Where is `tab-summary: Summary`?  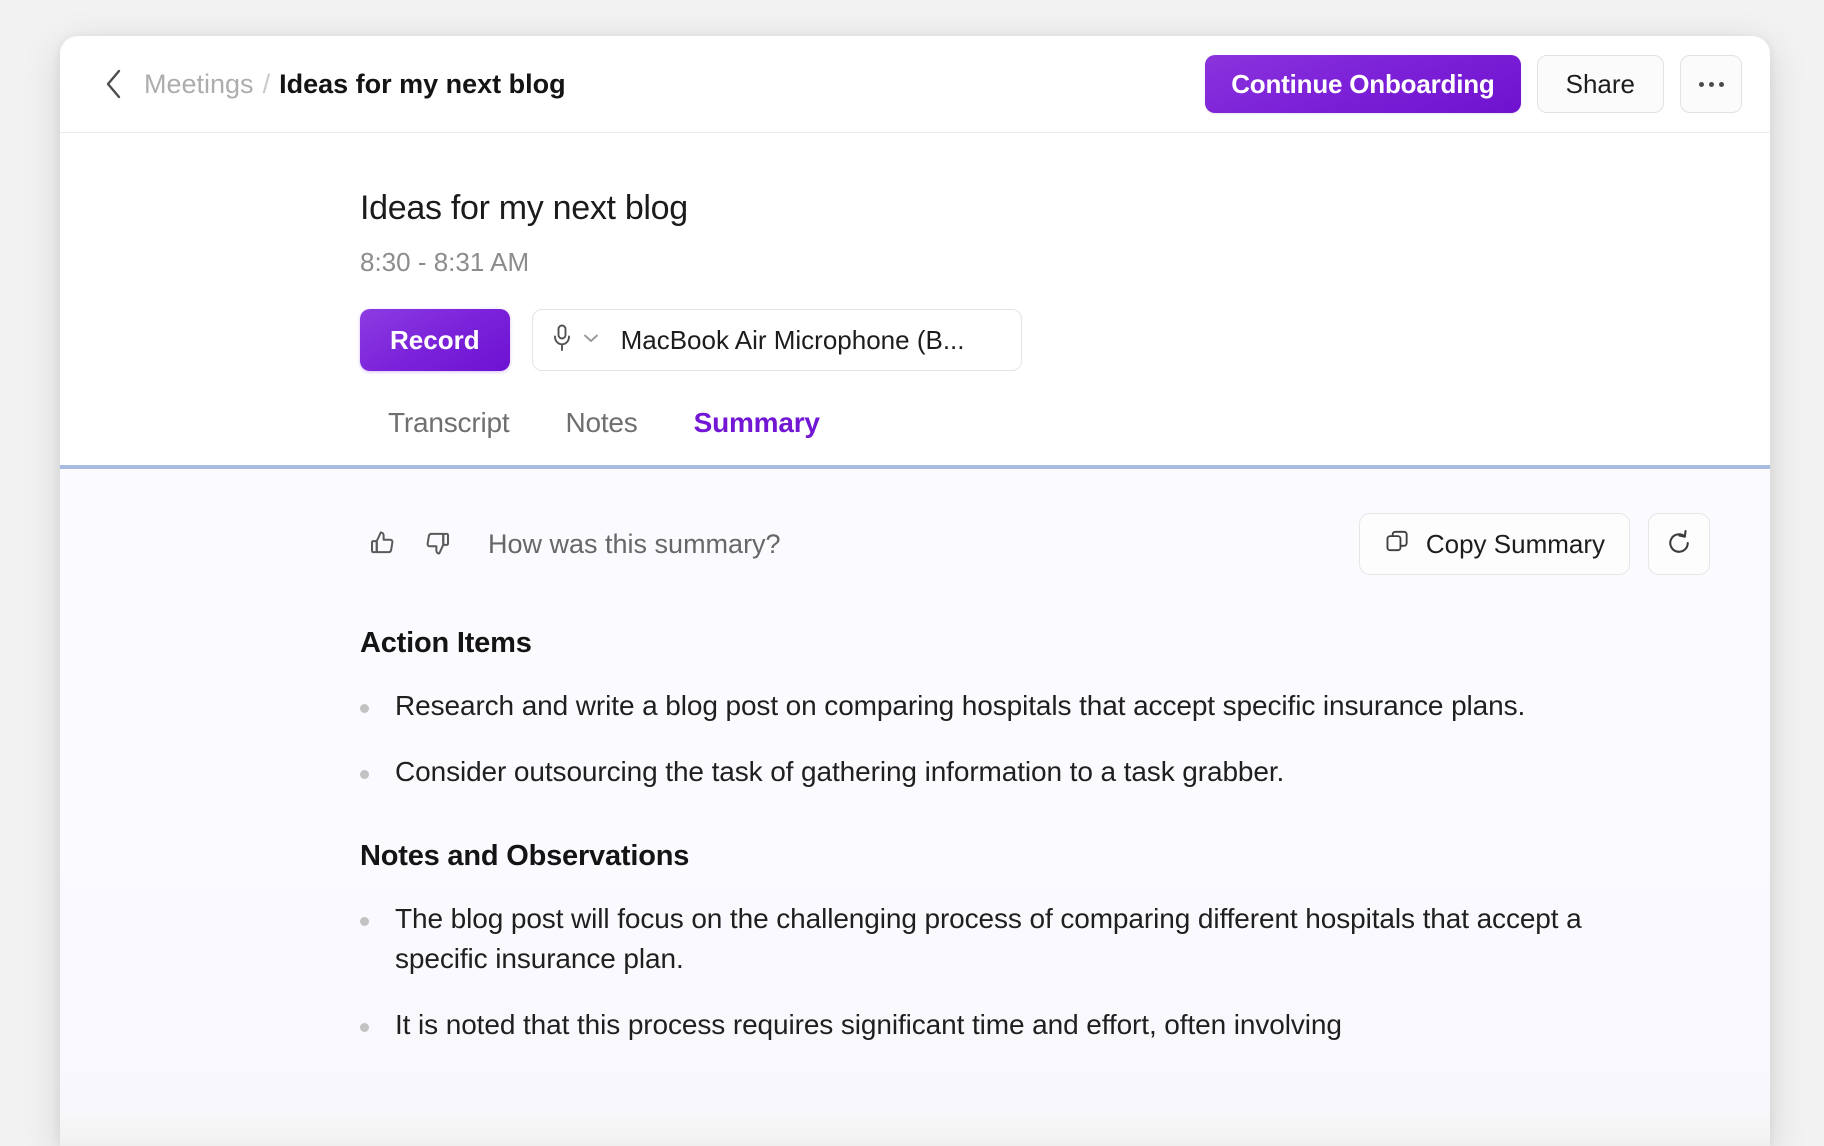
tab-summary: Summary is located at coordinates (757, 436).